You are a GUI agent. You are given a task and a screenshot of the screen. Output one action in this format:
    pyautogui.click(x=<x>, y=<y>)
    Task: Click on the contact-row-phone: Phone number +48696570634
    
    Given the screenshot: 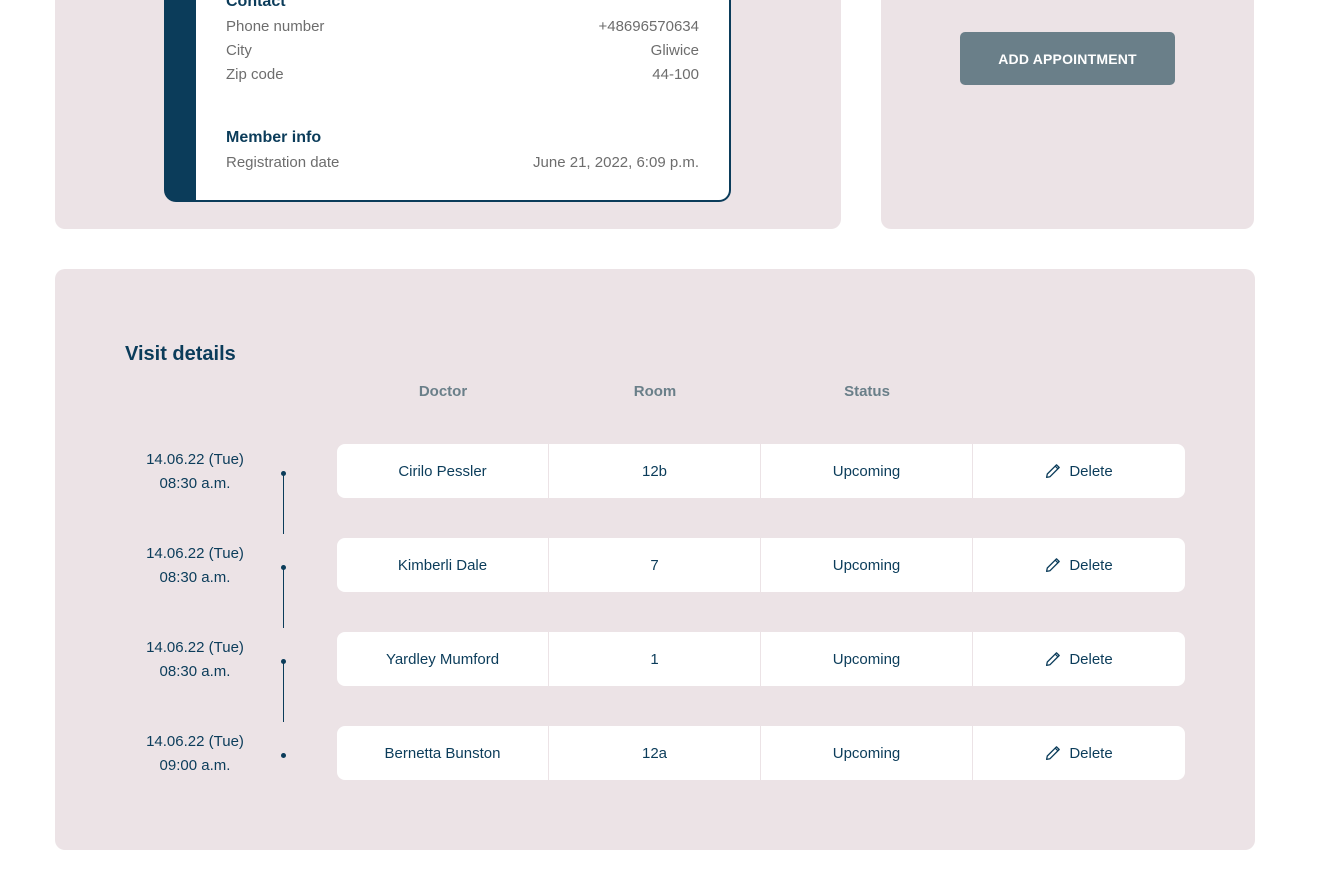 What is the action you would take?
    pyautogui.click(x=462, y=26)
    